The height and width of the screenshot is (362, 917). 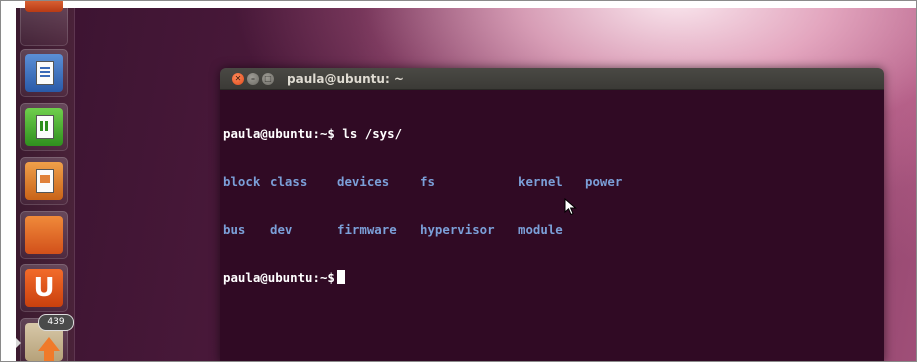 I want to click on launcher-item-writer, so click(x=44, y=73).